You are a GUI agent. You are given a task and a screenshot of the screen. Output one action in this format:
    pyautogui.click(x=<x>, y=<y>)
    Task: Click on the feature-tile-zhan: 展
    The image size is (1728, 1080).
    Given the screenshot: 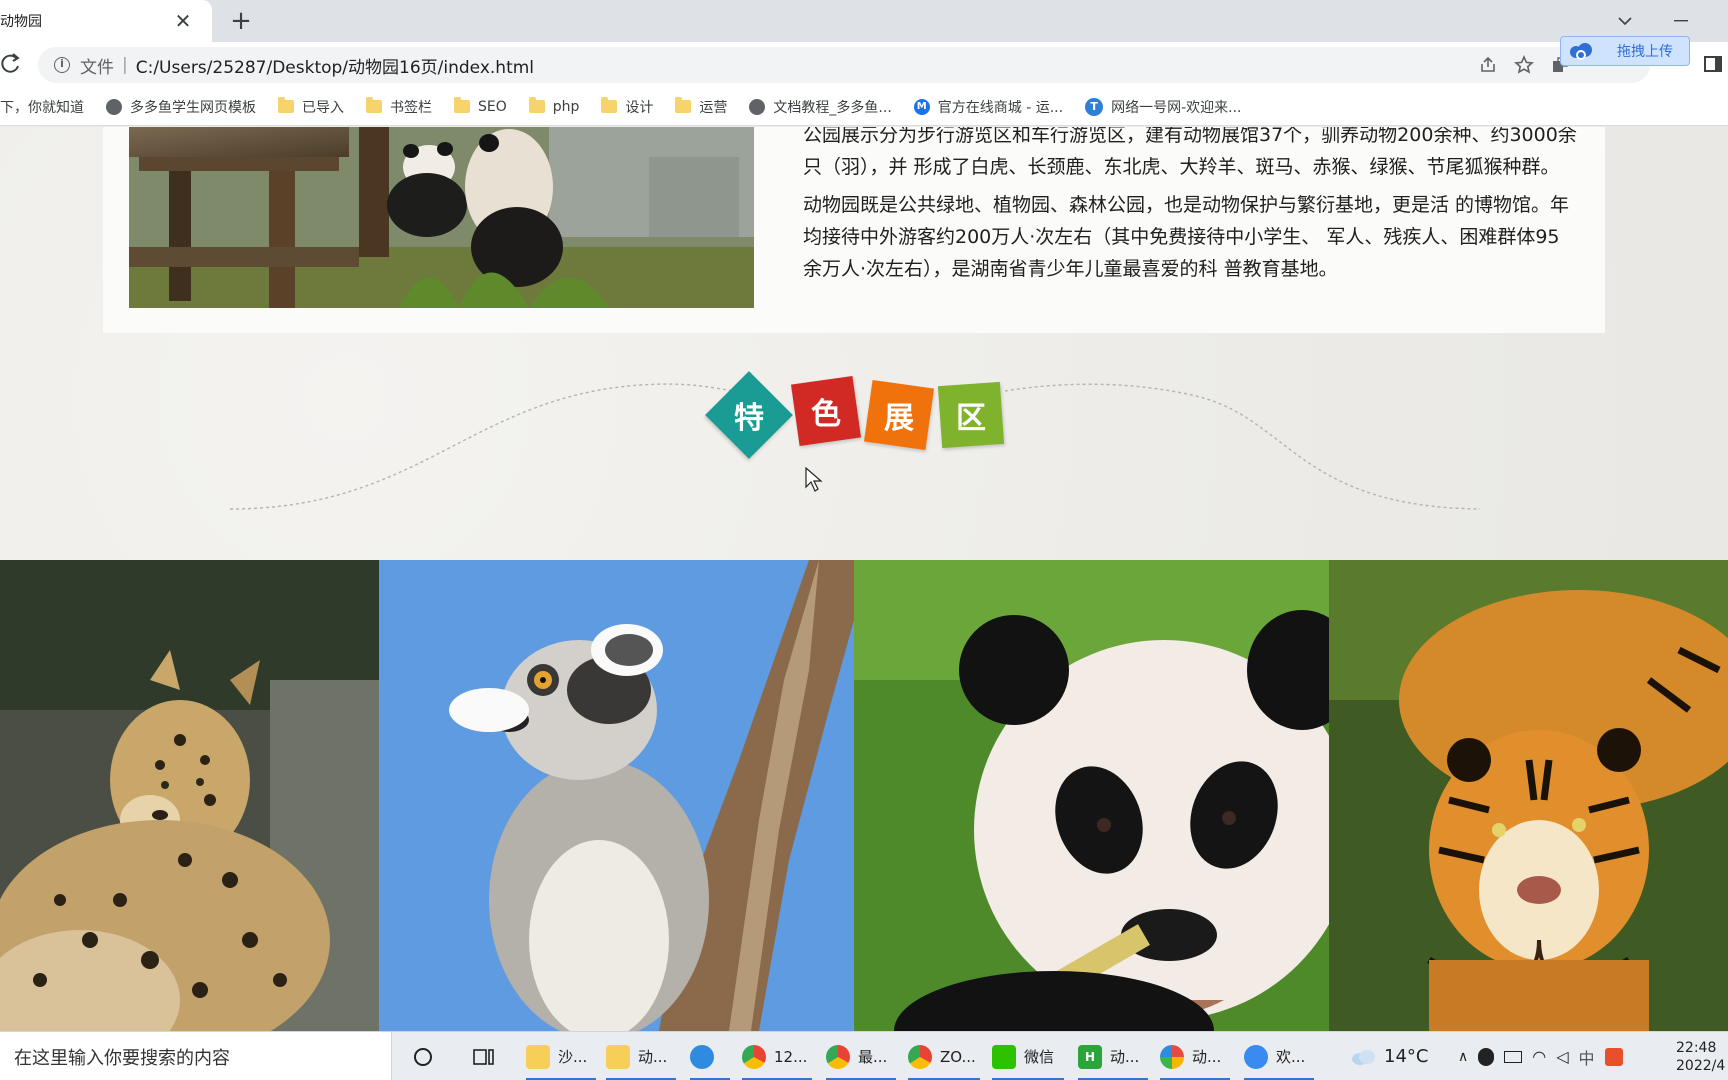 What is the action you would take?
    pyautogui.click(x=899, y=415)
    